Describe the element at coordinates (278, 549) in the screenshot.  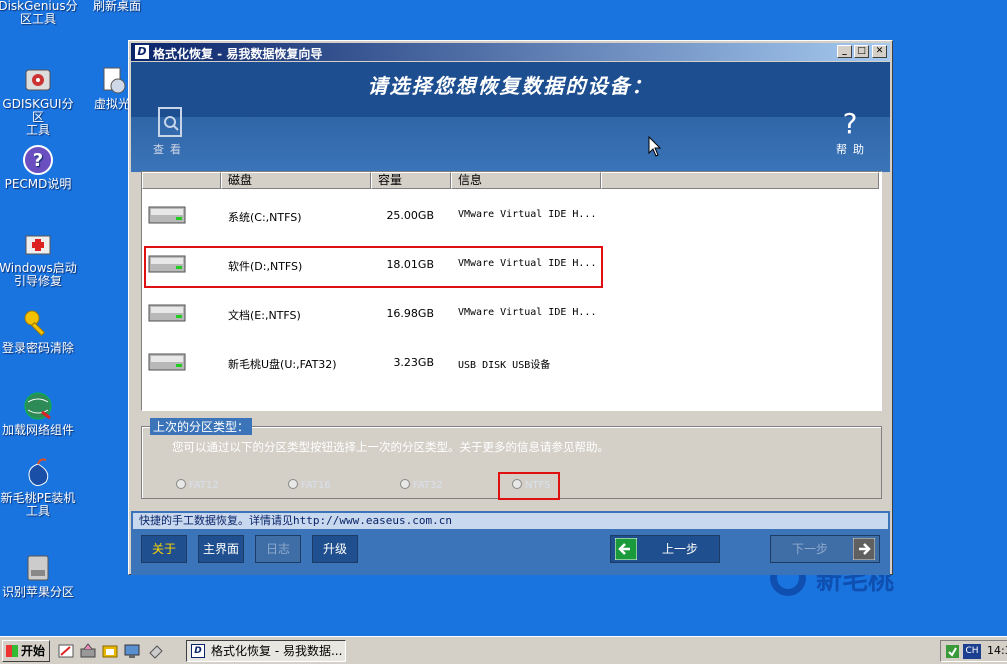
I see `log-button: 日志` at that location.